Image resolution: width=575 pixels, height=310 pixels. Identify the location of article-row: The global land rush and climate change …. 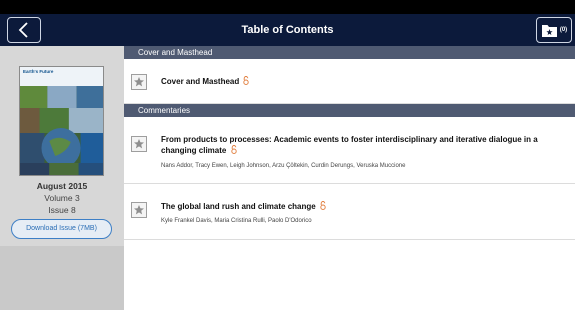
(349, 212).